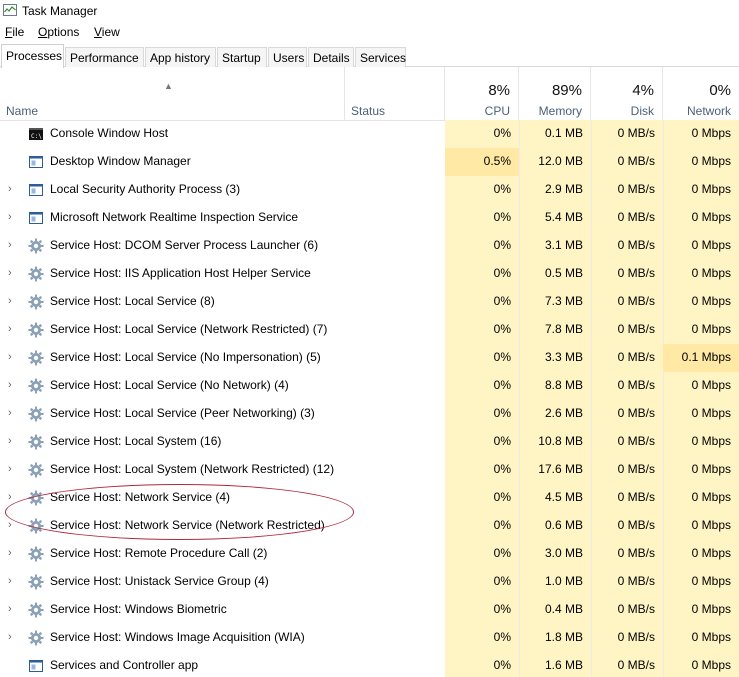 This screenshot has height=677, width=739. Describe the element at coordinates (14, 32) in the screenshot. I see `menu-file: File` at that location.